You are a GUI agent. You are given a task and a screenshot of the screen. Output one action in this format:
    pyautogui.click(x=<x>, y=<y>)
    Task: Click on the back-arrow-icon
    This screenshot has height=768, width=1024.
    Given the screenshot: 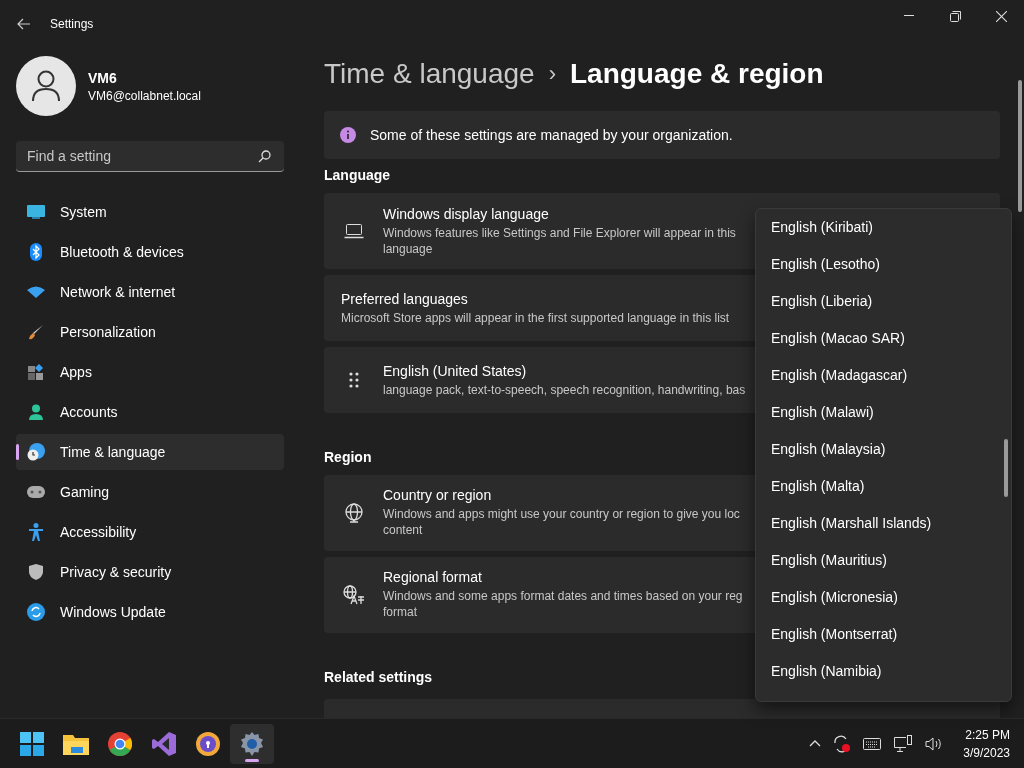 What is the action you would take?
    pyautogui.click(x=24, y=24)
    